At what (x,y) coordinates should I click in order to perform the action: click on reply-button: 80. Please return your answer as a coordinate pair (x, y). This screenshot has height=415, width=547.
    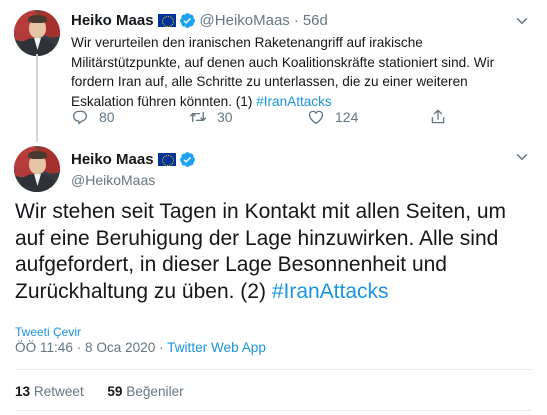
    Looking at the image, I should click on (93, 117).